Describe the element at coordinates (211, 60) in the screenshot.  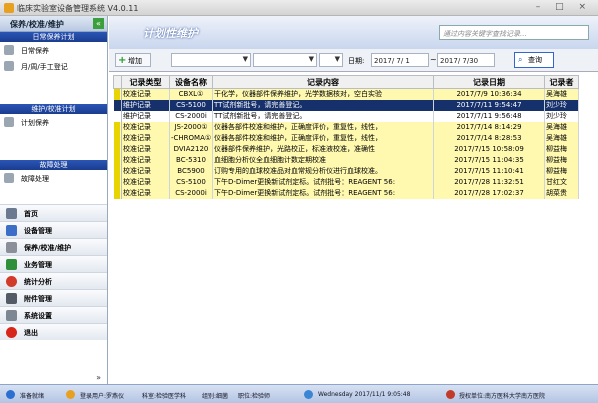
I see `type-select: ▼` at that location.